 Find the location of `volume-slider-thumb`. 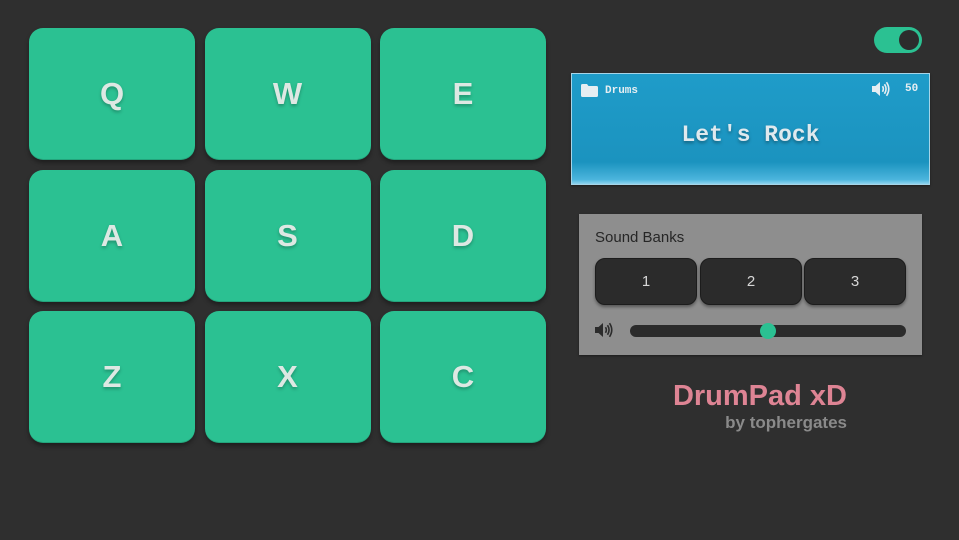

volume-slider-thumb is located at coordinates (768, 331).